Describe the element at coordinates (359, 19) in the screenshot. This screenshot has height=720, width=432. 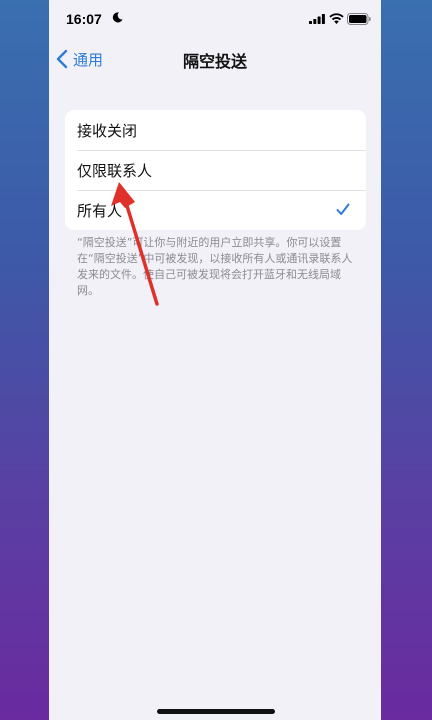
I see `battery-icon` at that location.